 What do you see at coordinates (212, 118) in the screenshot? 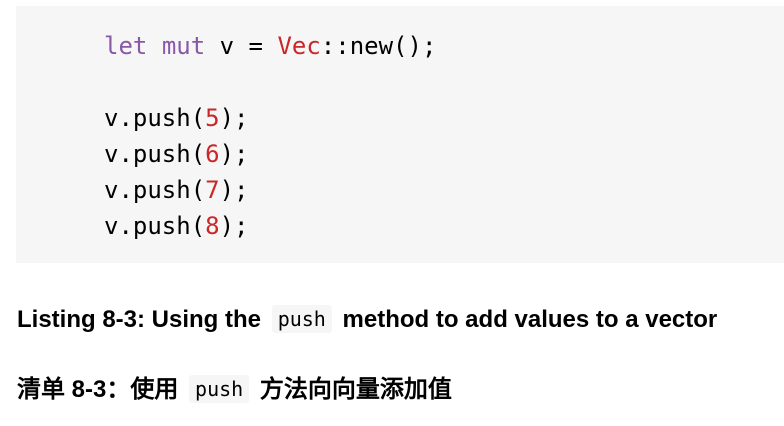
I see `push-value: 5` at bounding box center [212, 118].